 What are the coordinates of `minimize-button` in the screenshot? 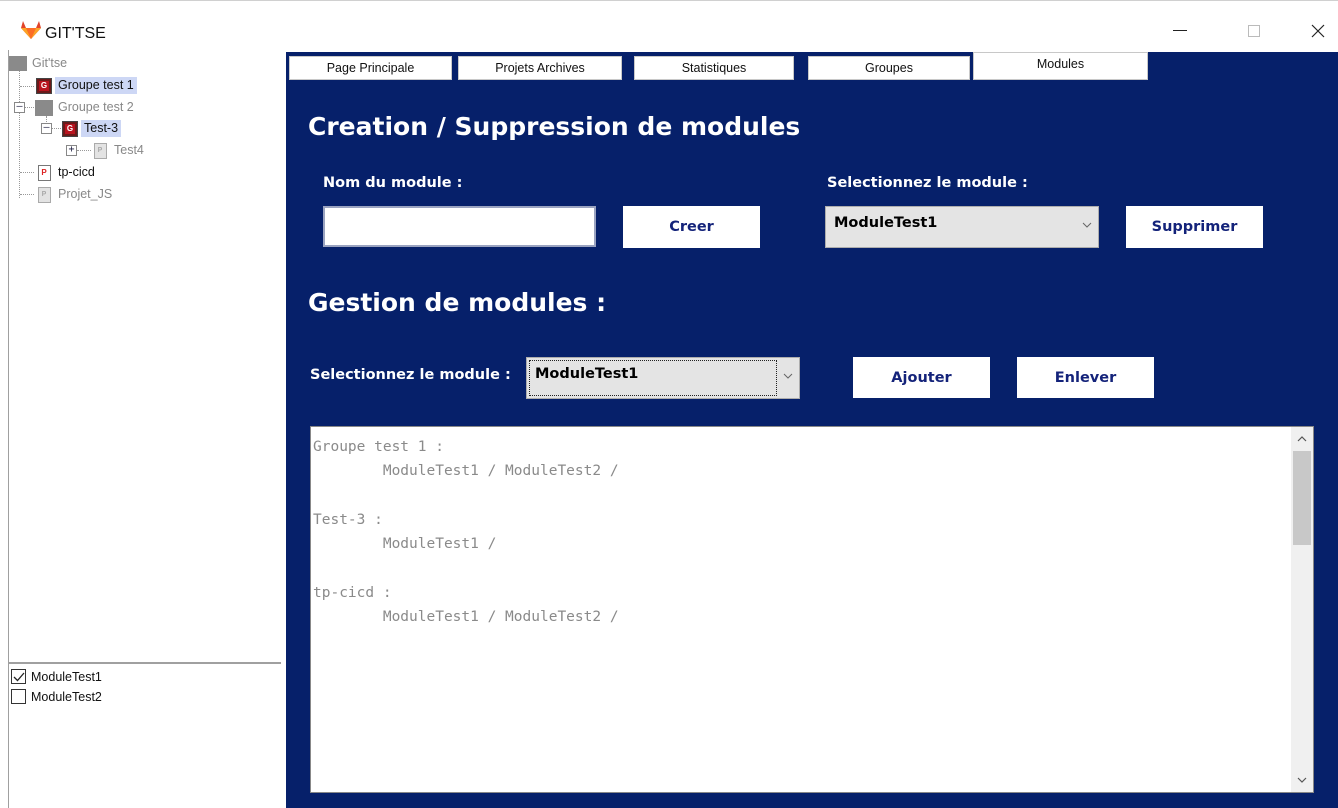 It's located at (1180, 31).